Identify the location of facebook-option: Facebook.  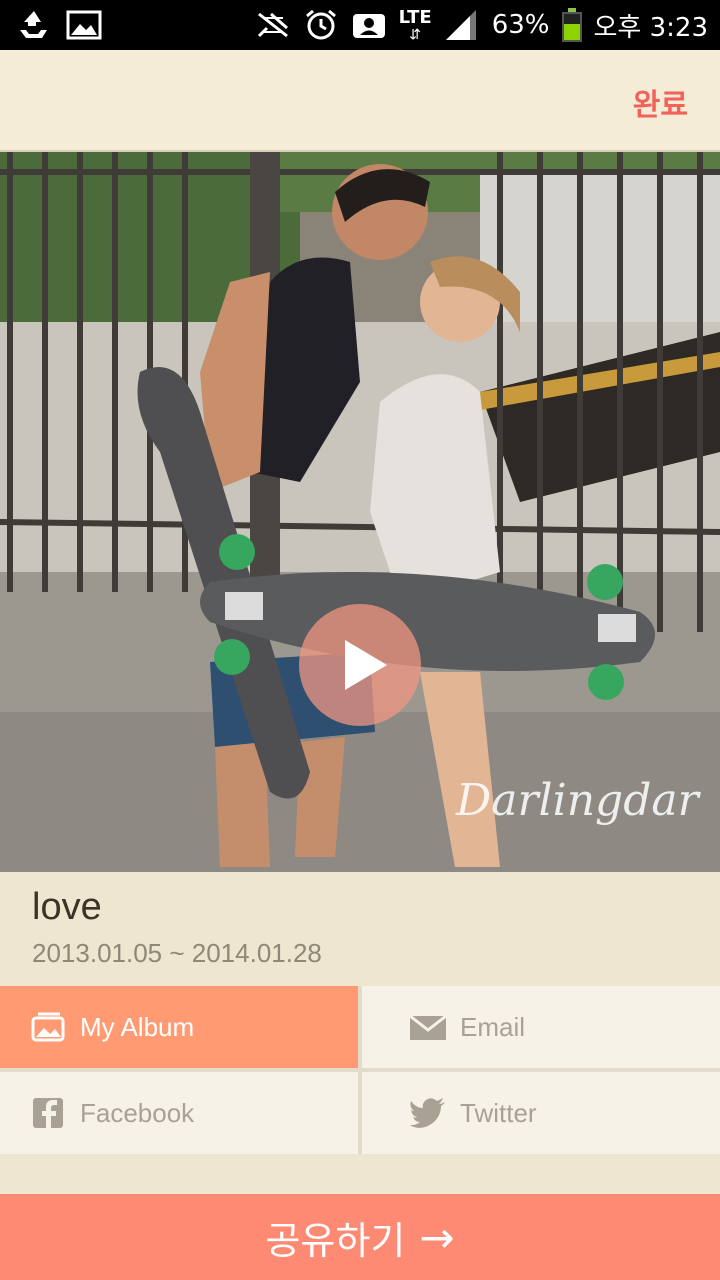
(179, 1113).